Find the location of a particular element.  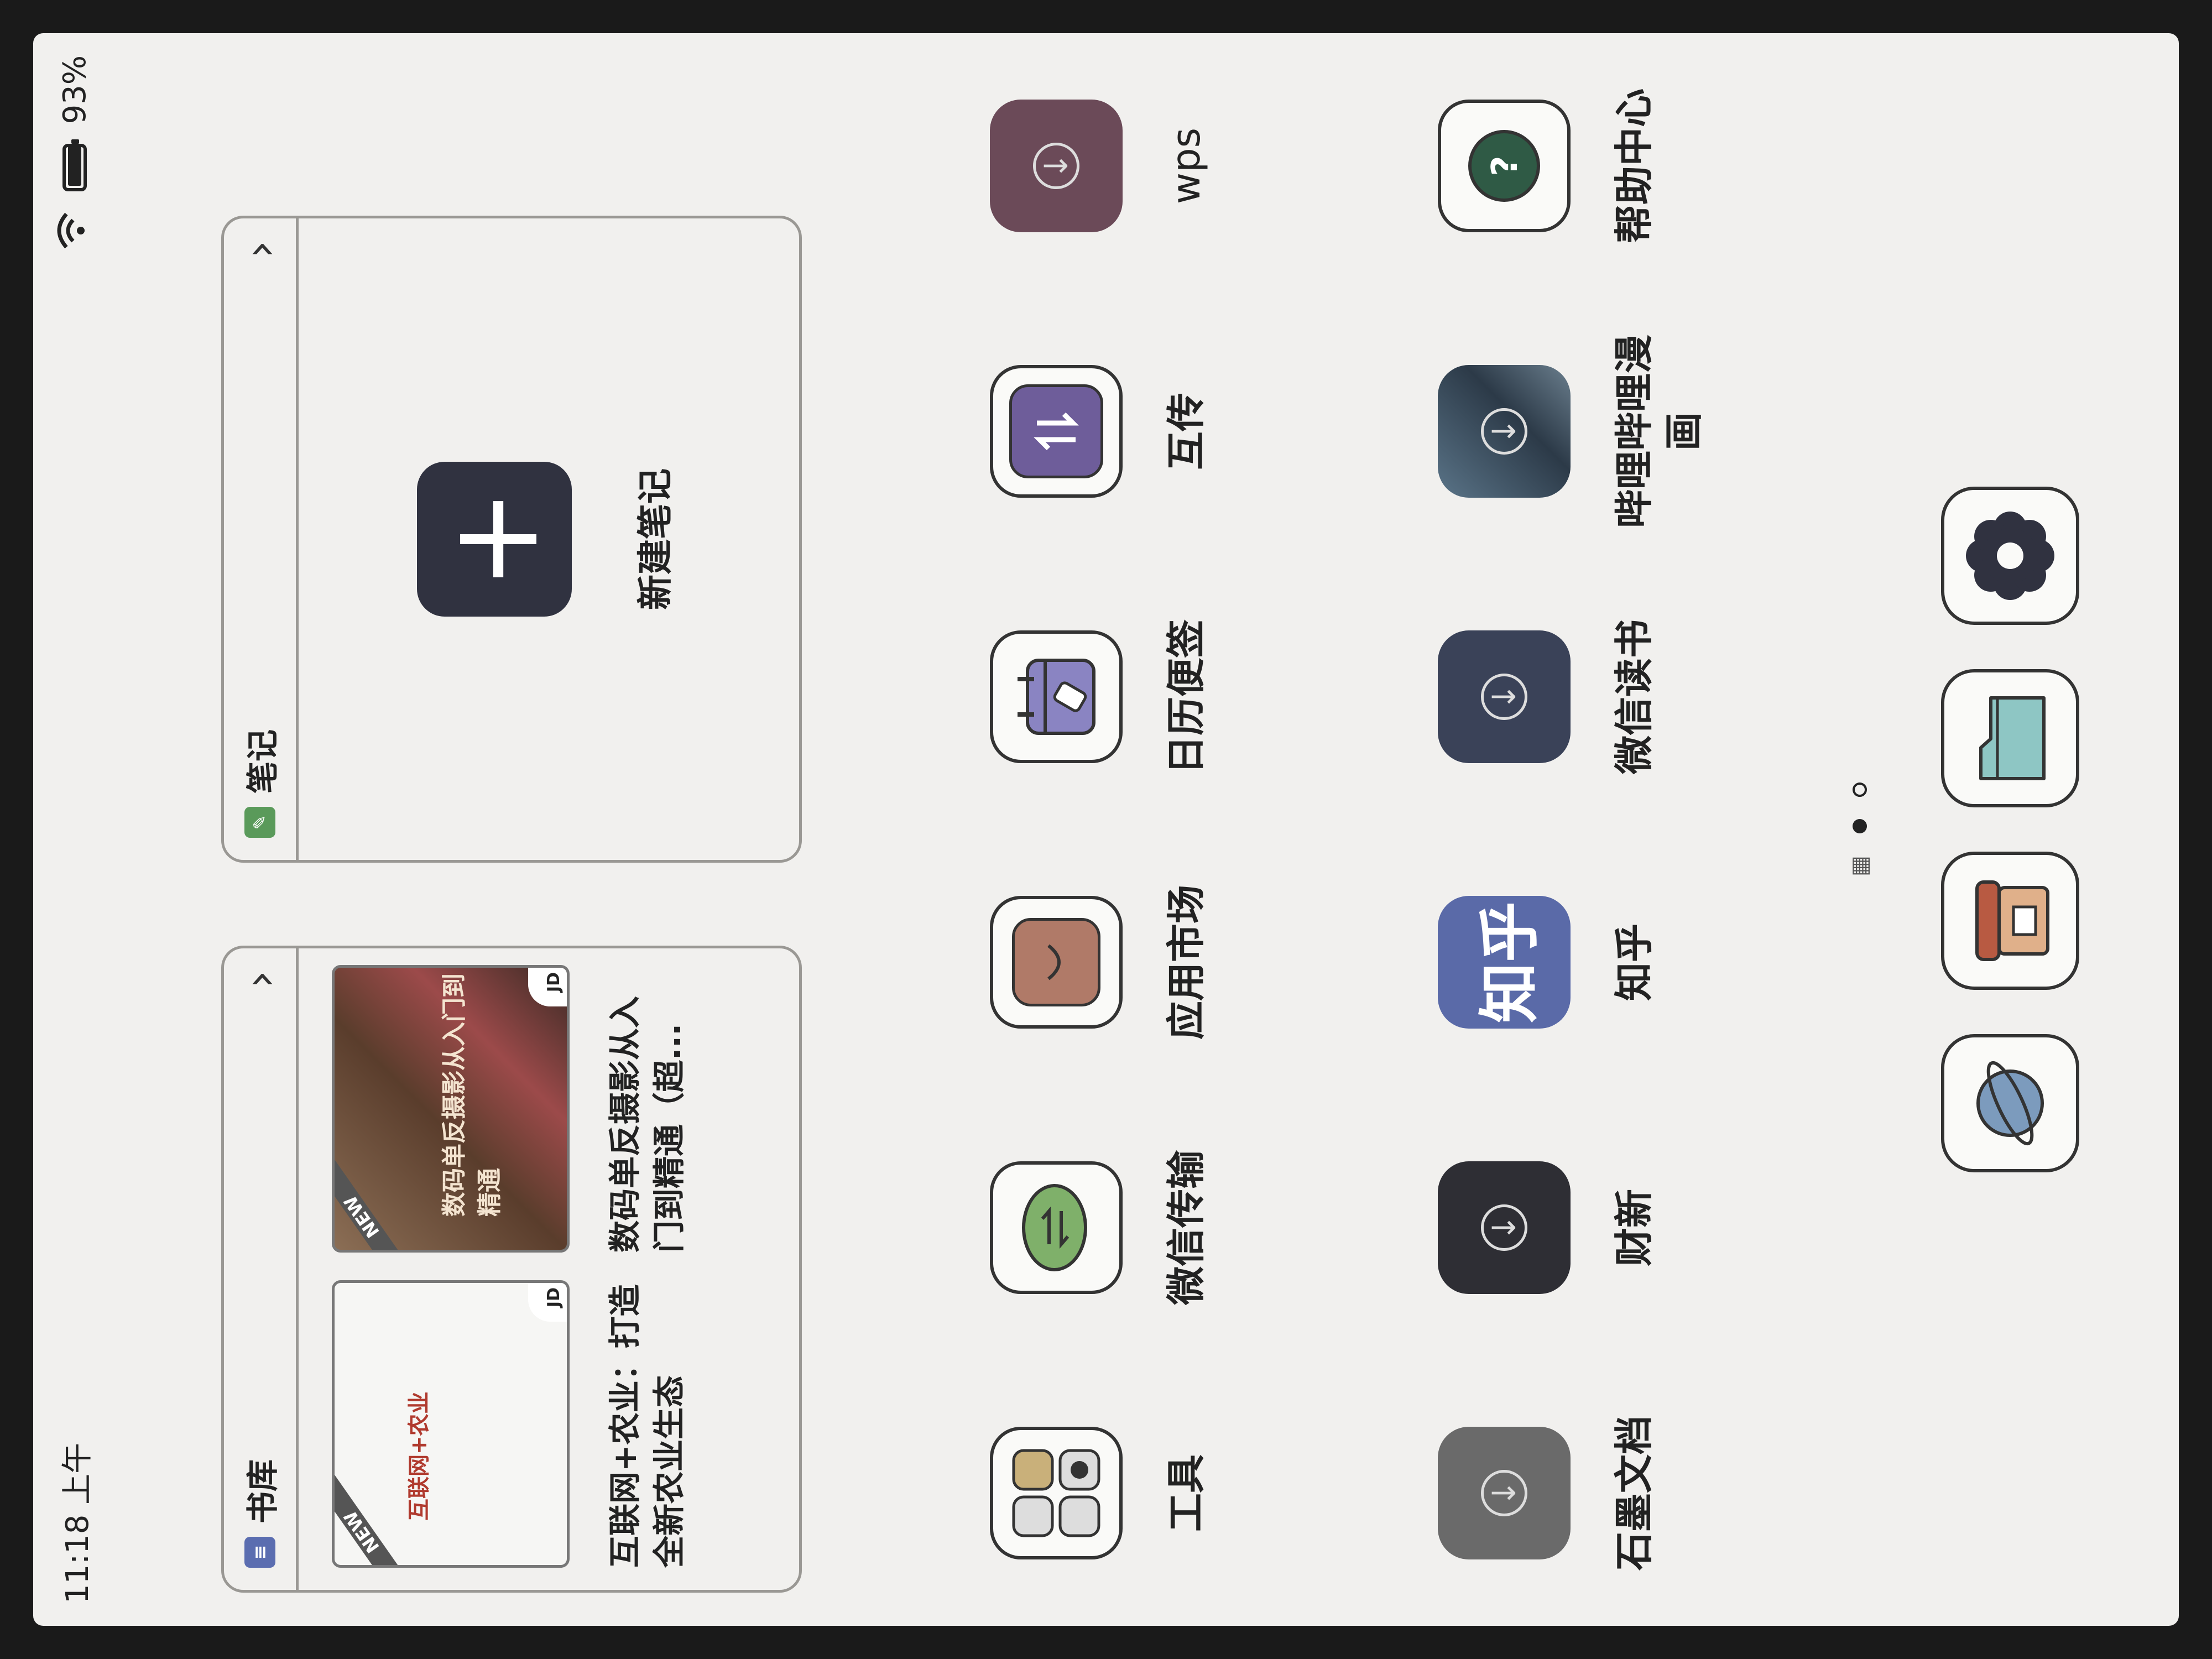

page-indicator: ▦ is located at coordinates (1860, 830).